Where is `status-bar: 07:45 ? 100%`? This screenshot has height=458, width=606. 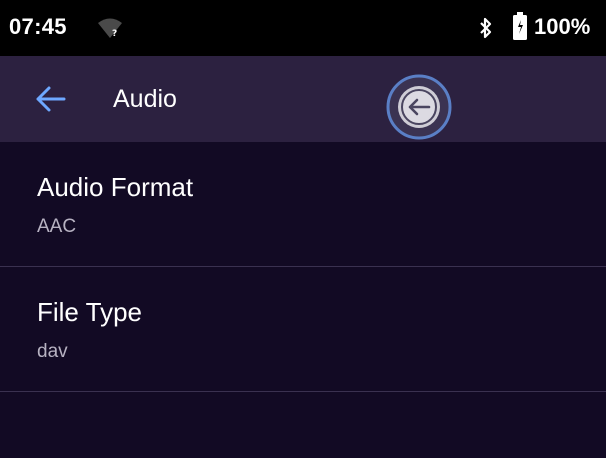
status-bar: 07:45 ? 100% is located at coordinates (303, 28).